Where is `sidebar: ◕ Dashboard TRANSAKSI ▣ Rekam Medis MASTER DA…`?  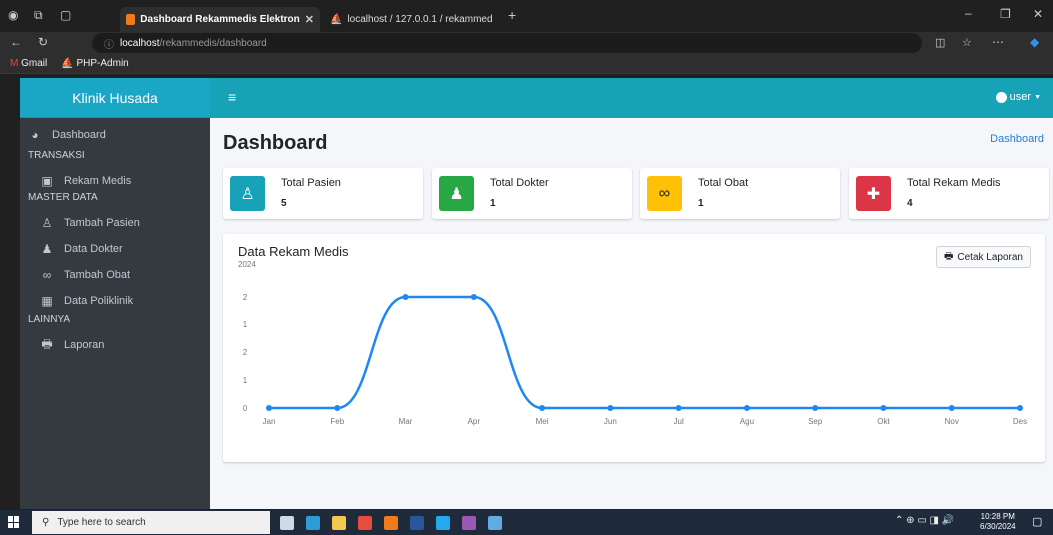
sidebar: ◕ Dashboard TRANSAKSI ▣ Rekam Medis MASTER DA… is located at coordinates (115, 313).